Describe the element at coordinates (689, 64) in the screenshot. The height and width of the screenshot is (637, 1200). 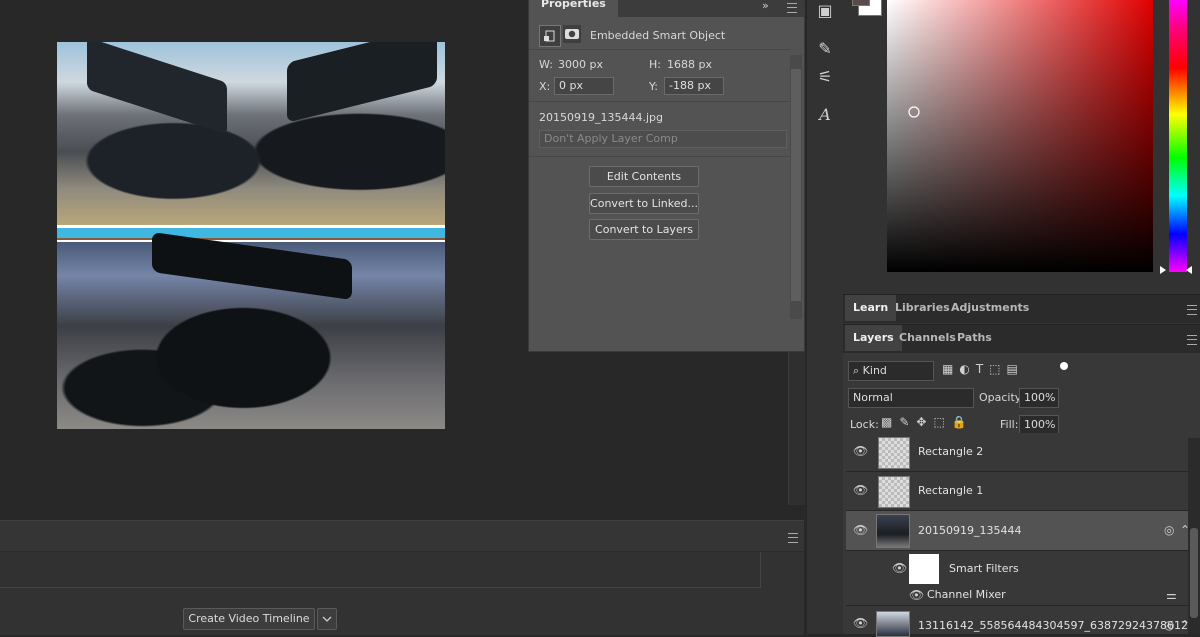
I see `h-value: 1688 px` at that location.